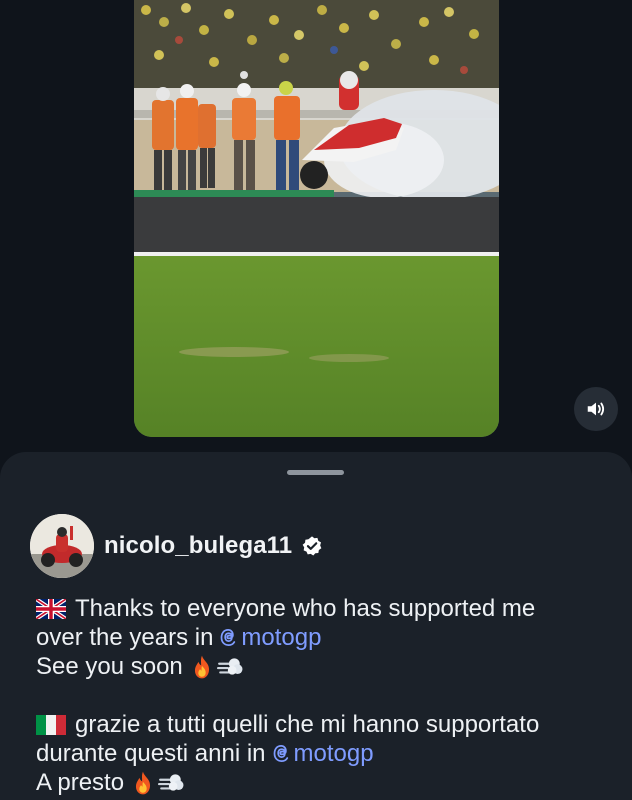 The height and width of the screenshot is (800, 632). I want to click on post-author: nicolo_bulega11, so click(213, 546).